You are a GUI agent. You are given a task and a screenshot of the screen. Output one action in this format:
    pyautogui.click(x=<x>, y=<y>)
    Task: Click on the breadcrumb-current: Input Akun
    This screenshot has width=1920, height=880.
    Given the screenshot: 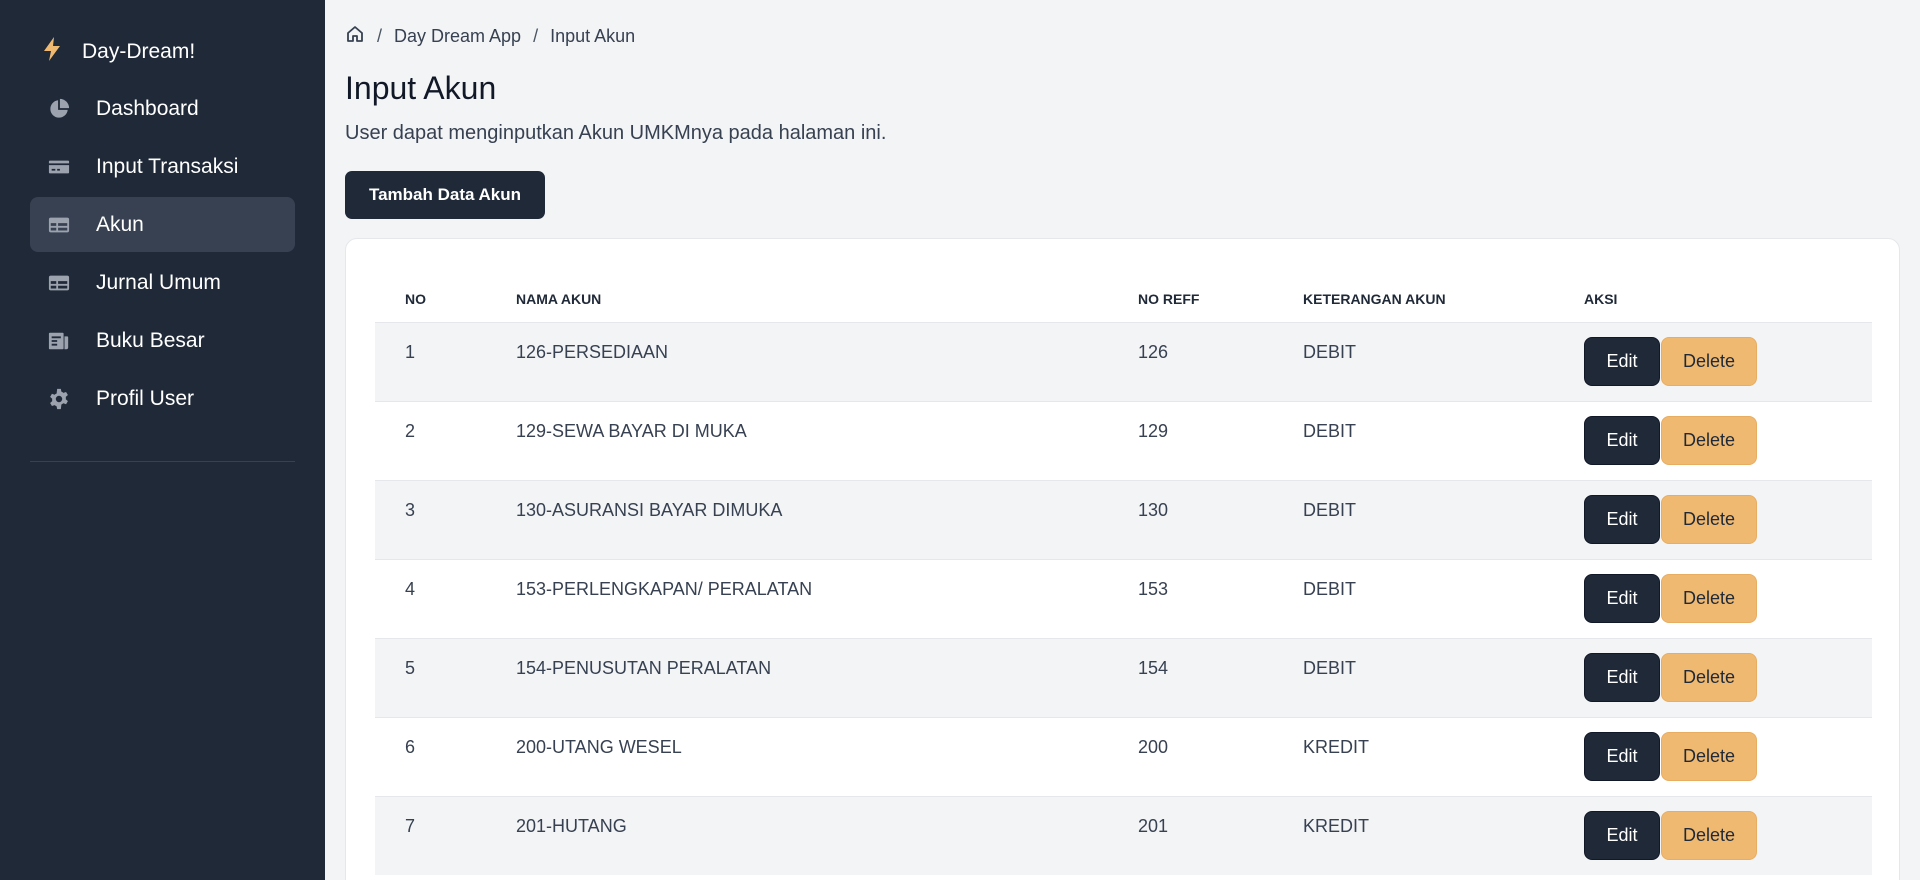 What is the action you would take?
    pyautogui.click(x=593, y=36)
    